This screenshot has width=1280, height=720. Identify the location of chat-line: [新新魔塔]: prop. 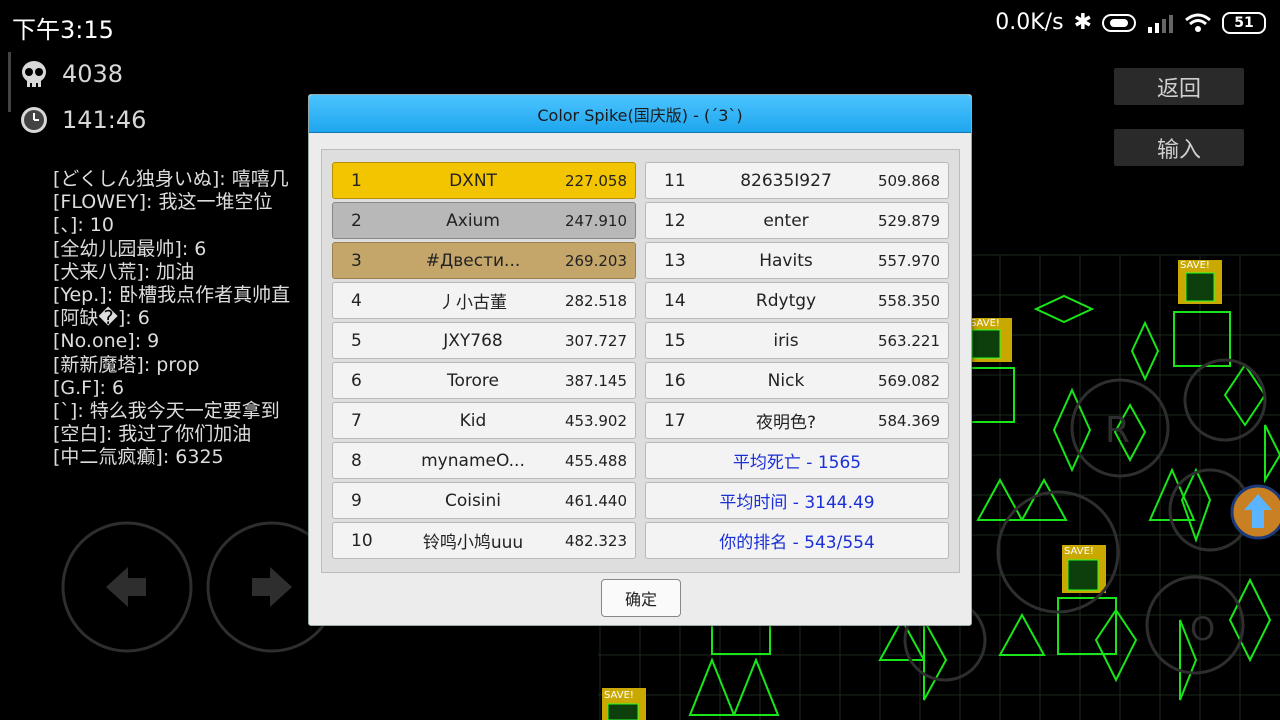
(126, 364).